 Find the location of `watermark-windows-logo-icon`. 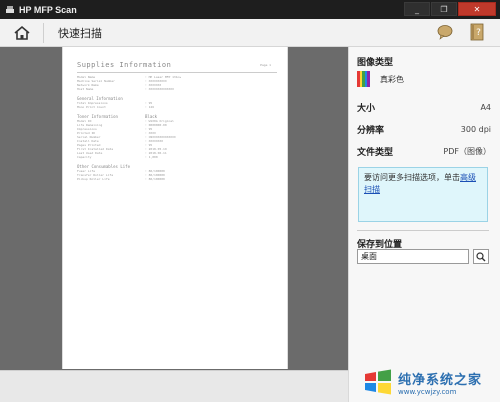

watermark-windows-logo-icon is located at coordinates (378, 382).